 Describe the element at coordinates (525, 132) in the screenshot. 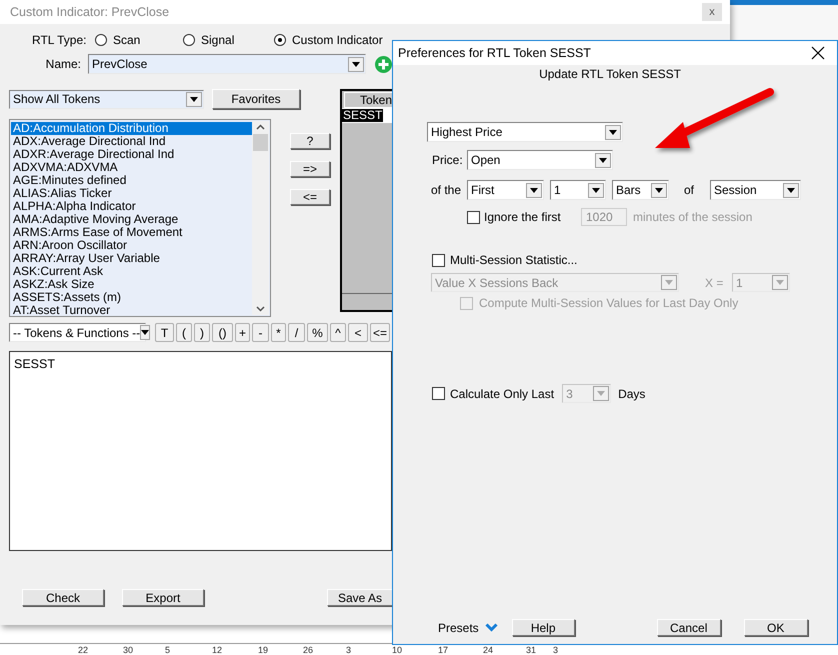

I see `statistic-combo: Highest Price` at that location.